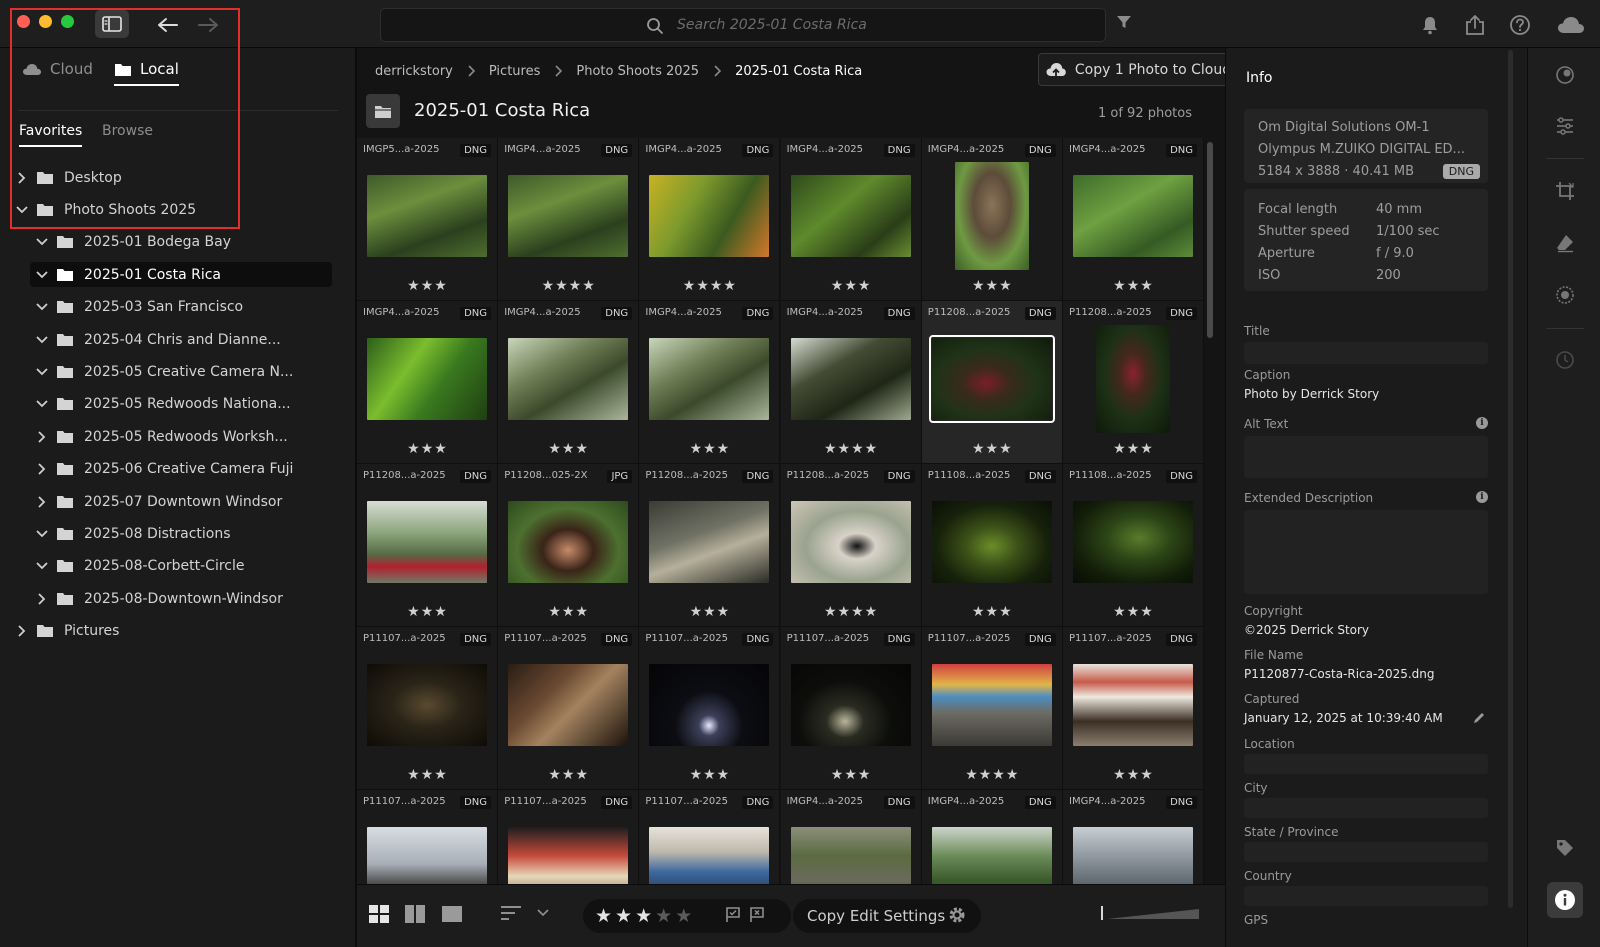 This screenshot has height=947, width=1600. I want to click on edit-tool-button, so click(1565, 75).